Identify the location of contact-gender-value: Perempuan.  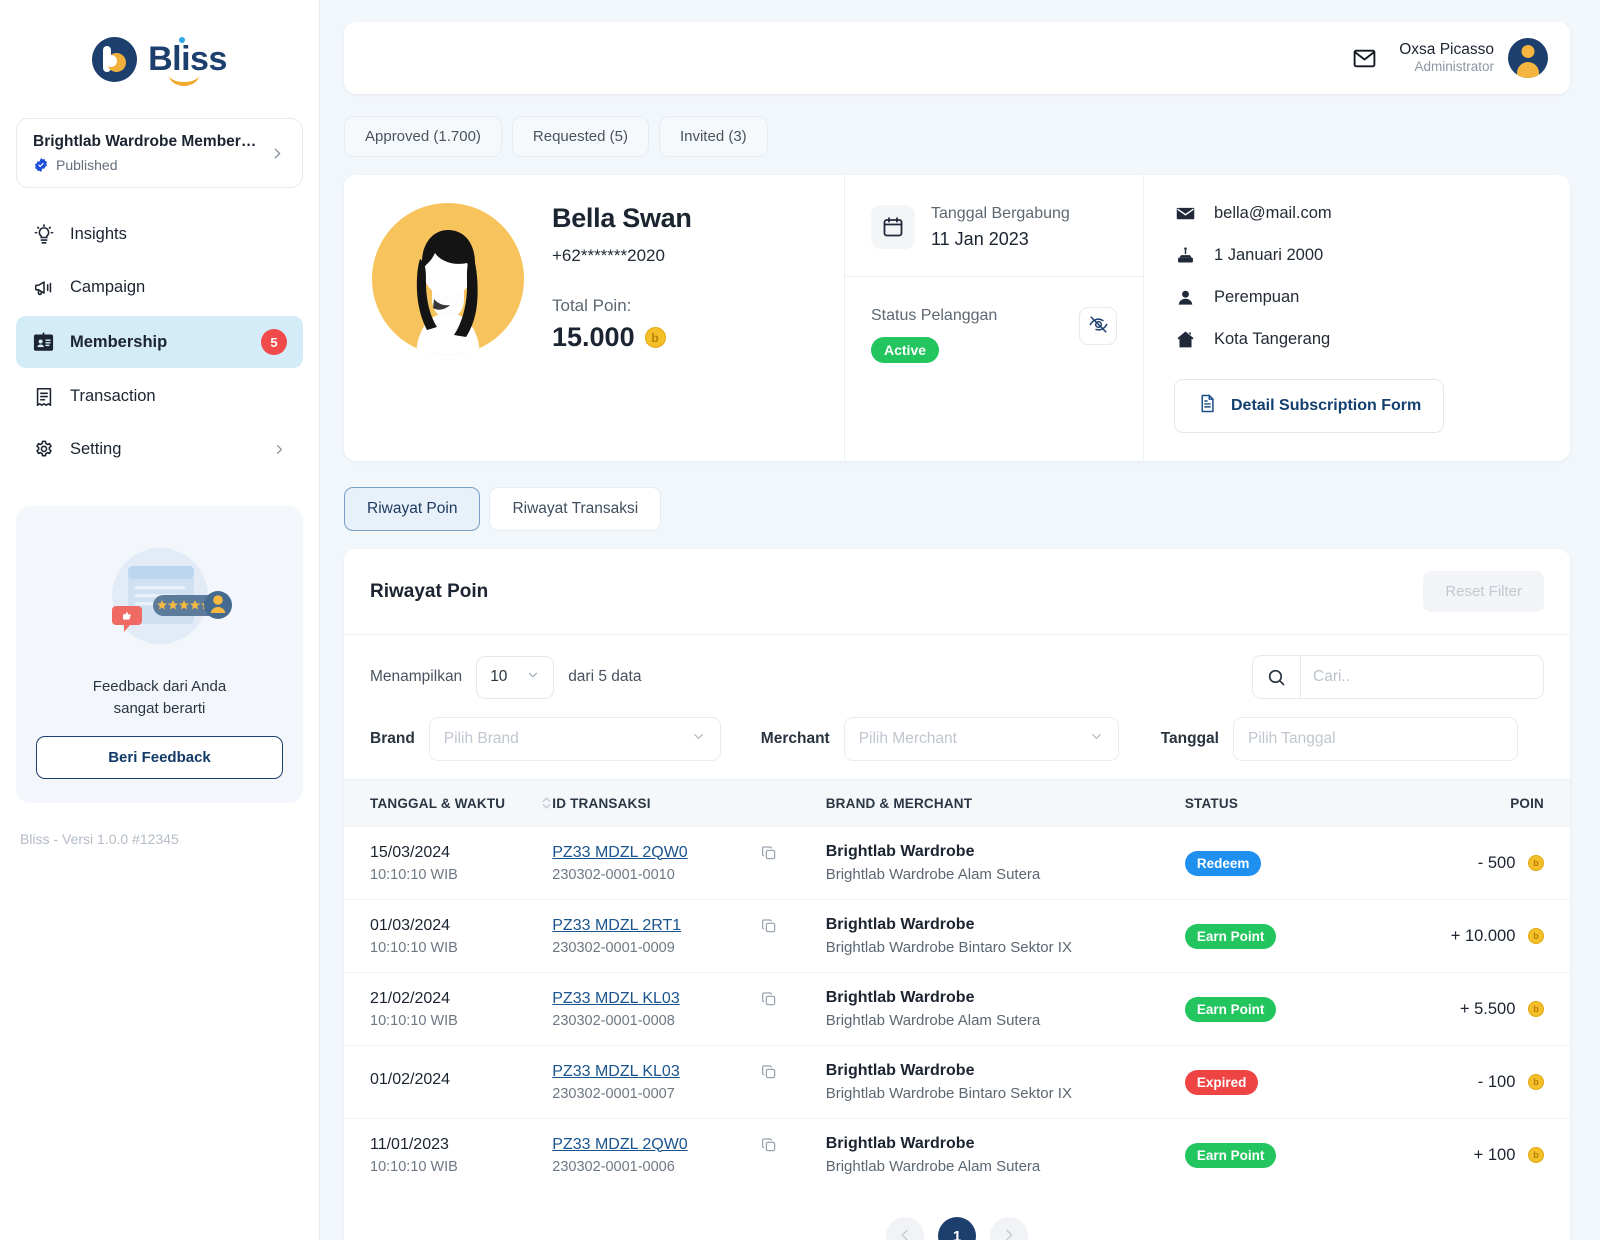
(1257, 297).